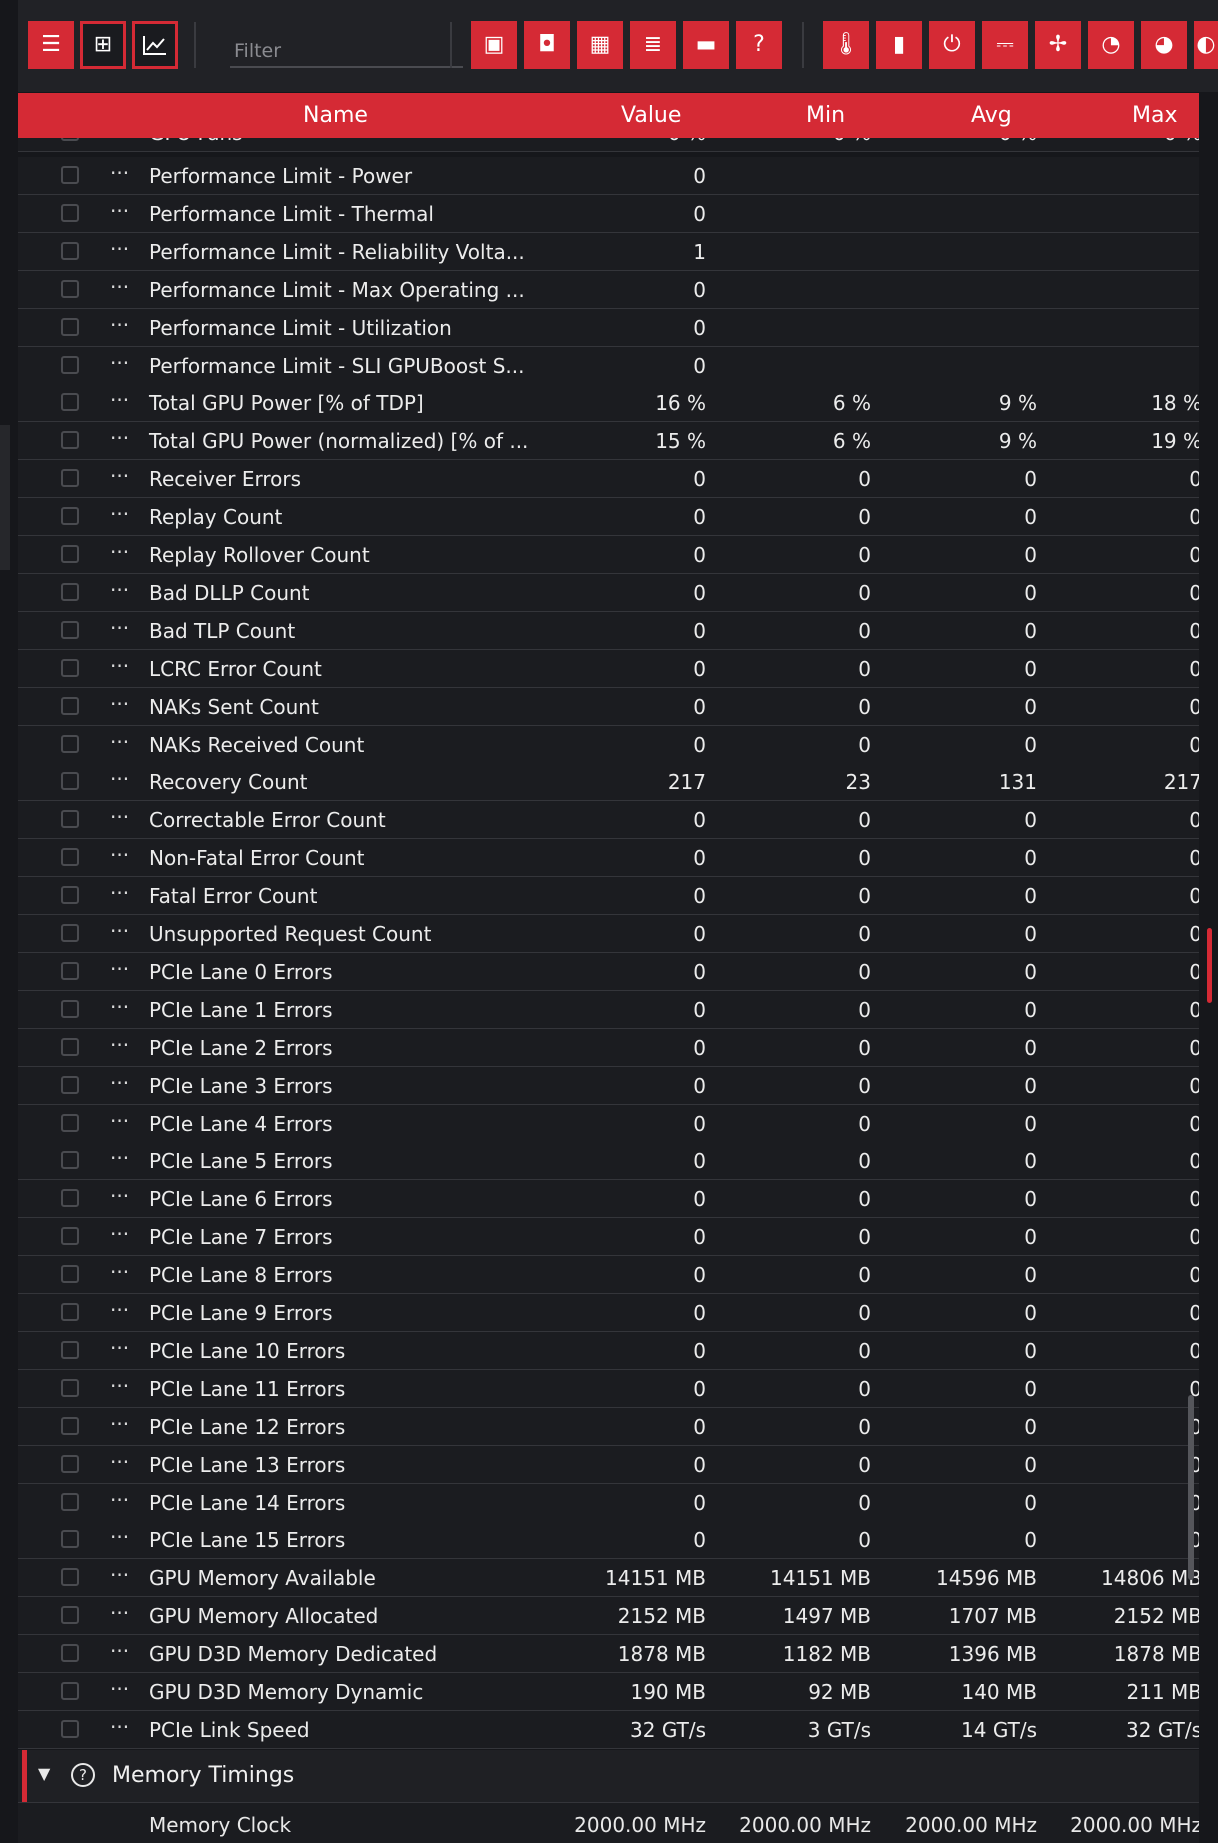 Image resolution: width=1218 pixels, height=1843 pixels. Describe the element at coordinates (608, 1085) in the screenshot. I see `table-row: ··· PCIe Lane 3 Errors 0 0 0 0` at that location.